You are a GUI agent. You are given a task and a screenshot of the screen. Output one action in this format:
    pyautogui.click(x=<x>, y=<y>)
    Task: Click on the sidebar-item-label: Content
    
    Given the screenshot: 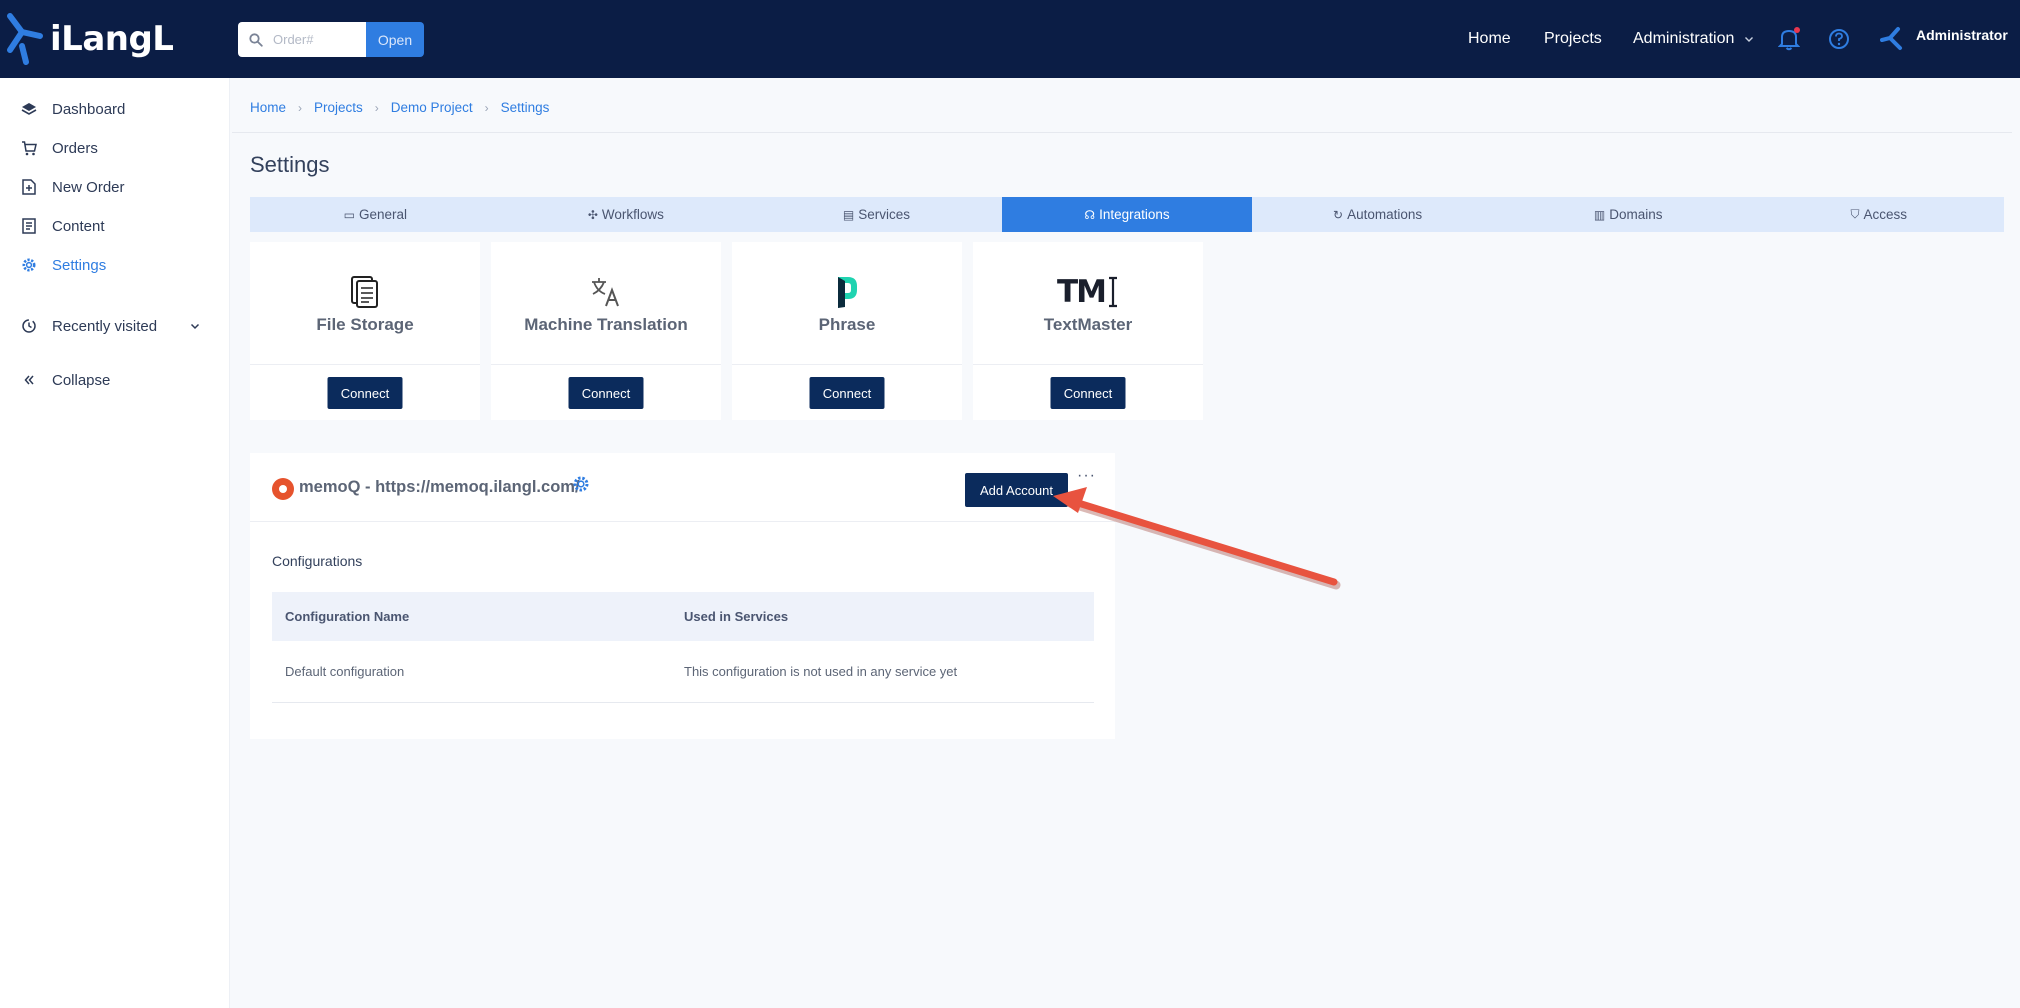 What is the action you would take?
    pyautogui.click(x=78, y=226)
    